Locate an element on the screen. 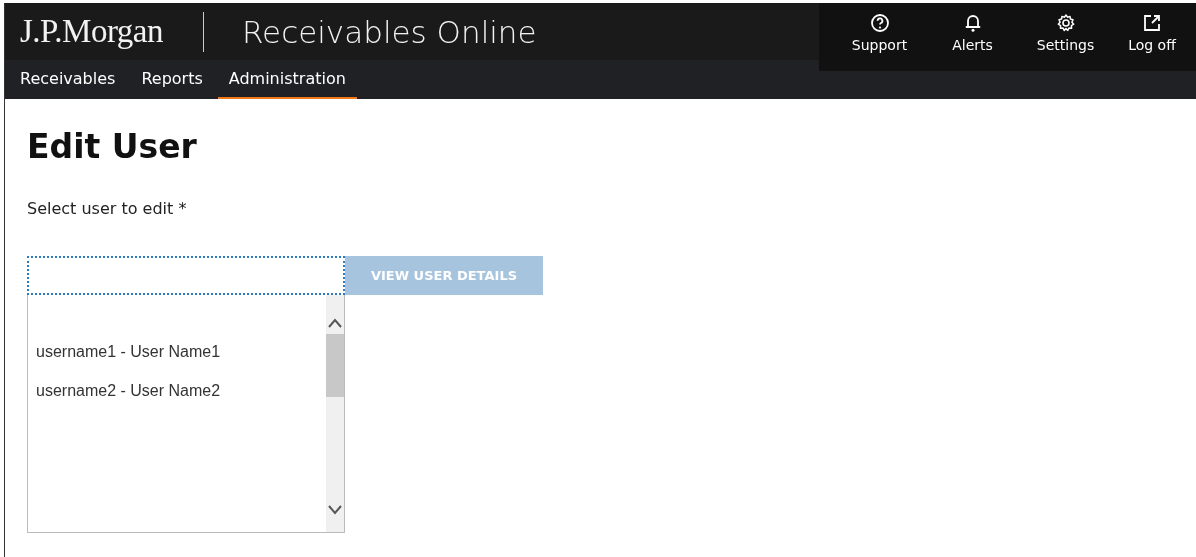 The image size is (1196, 557). scroll-down-icon is located at coordinates (335, 510).